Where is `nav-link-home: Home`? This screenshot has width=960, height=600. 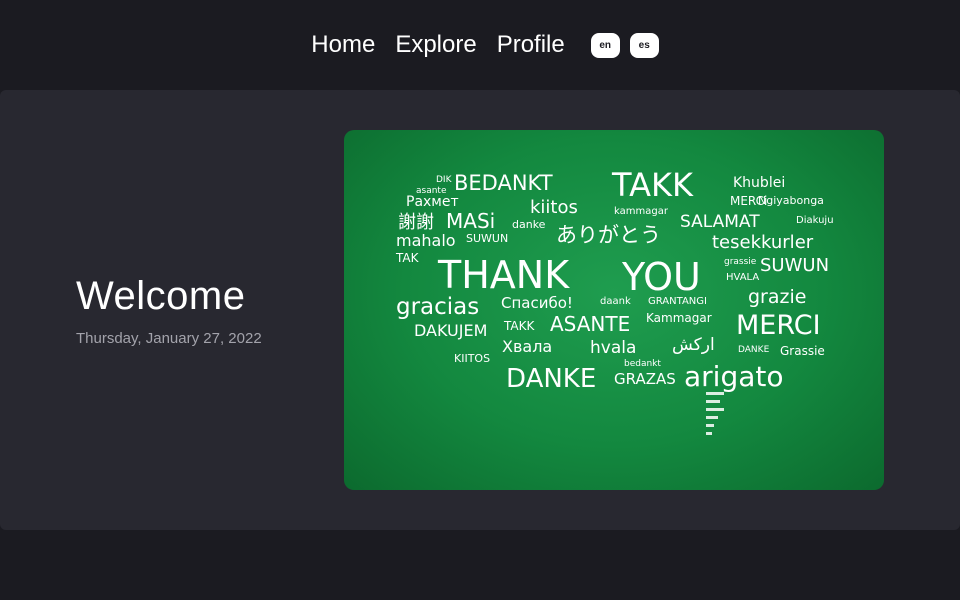 nav-link-home: Home is located at coordinates (343, 45).